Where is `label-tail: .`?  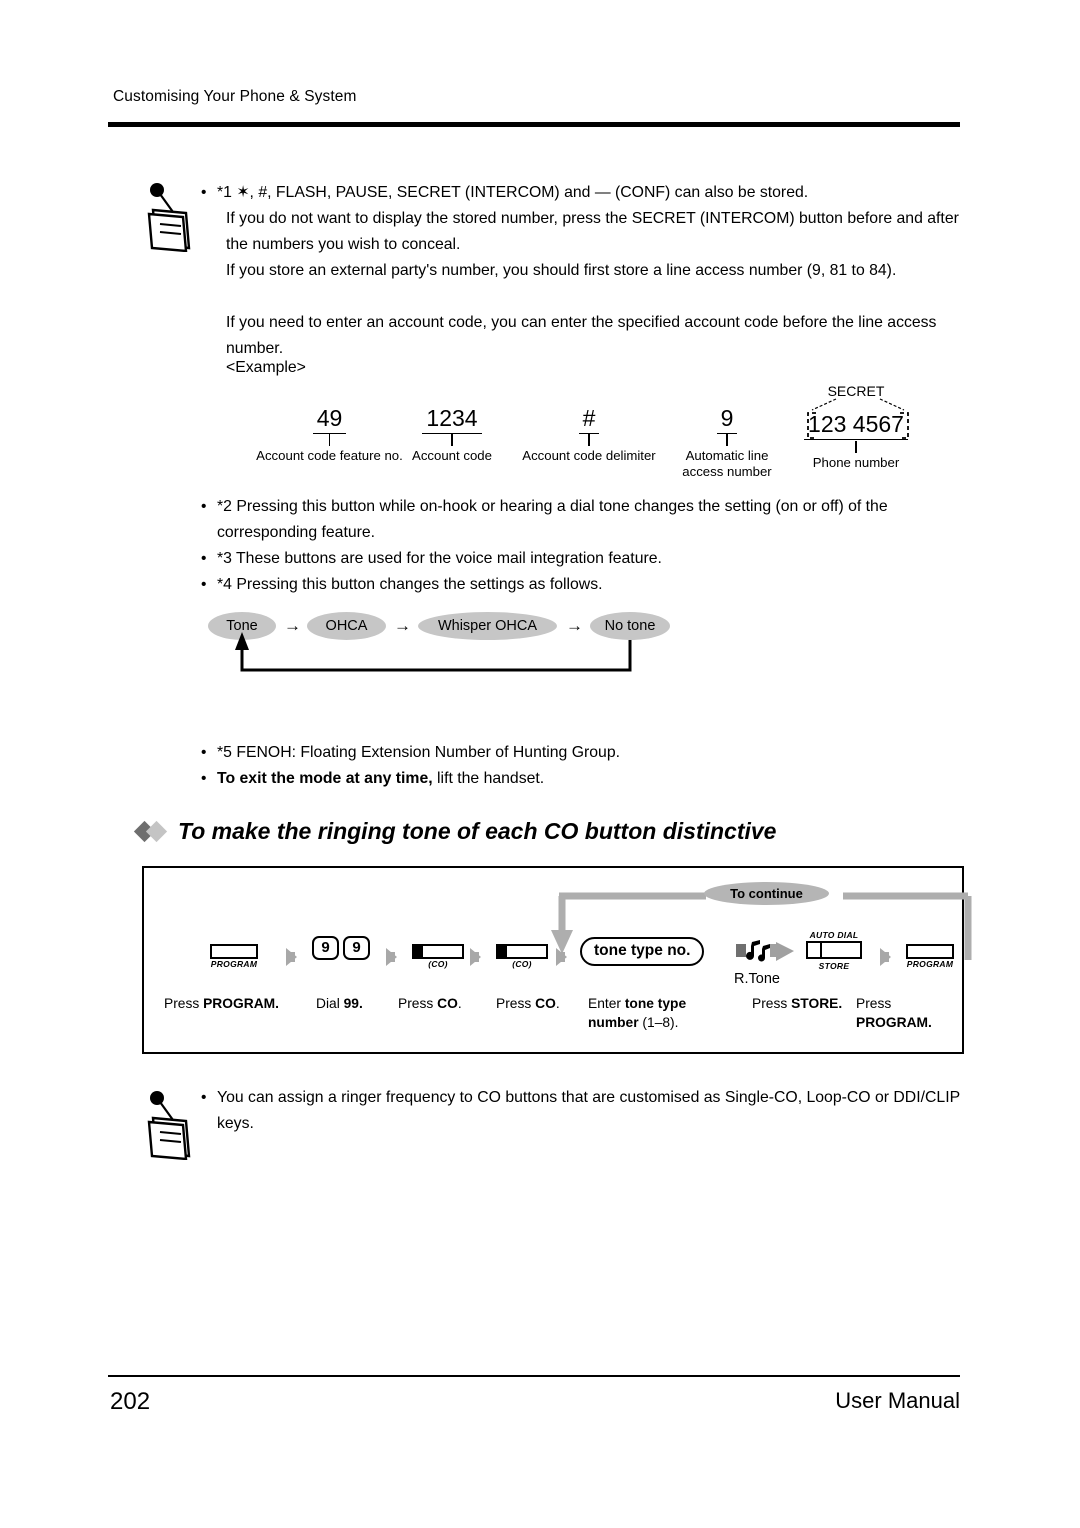 label-tail: . is located at coordinates (557, 1003).